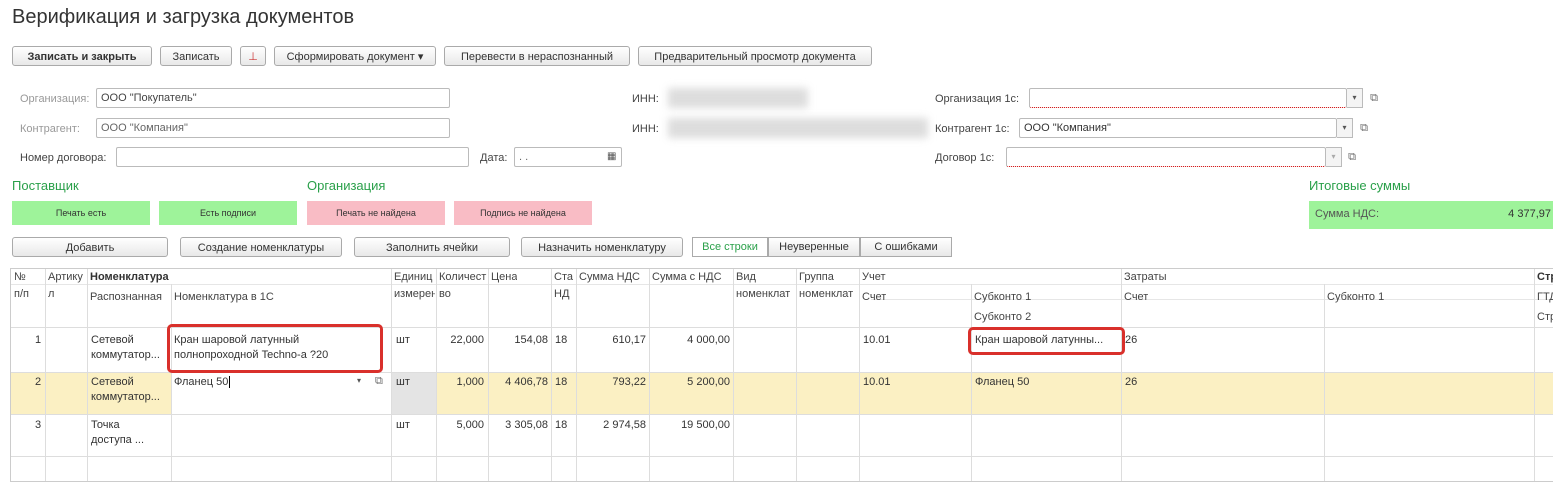  I want to click on row2-num: 2, so click(38, 382).